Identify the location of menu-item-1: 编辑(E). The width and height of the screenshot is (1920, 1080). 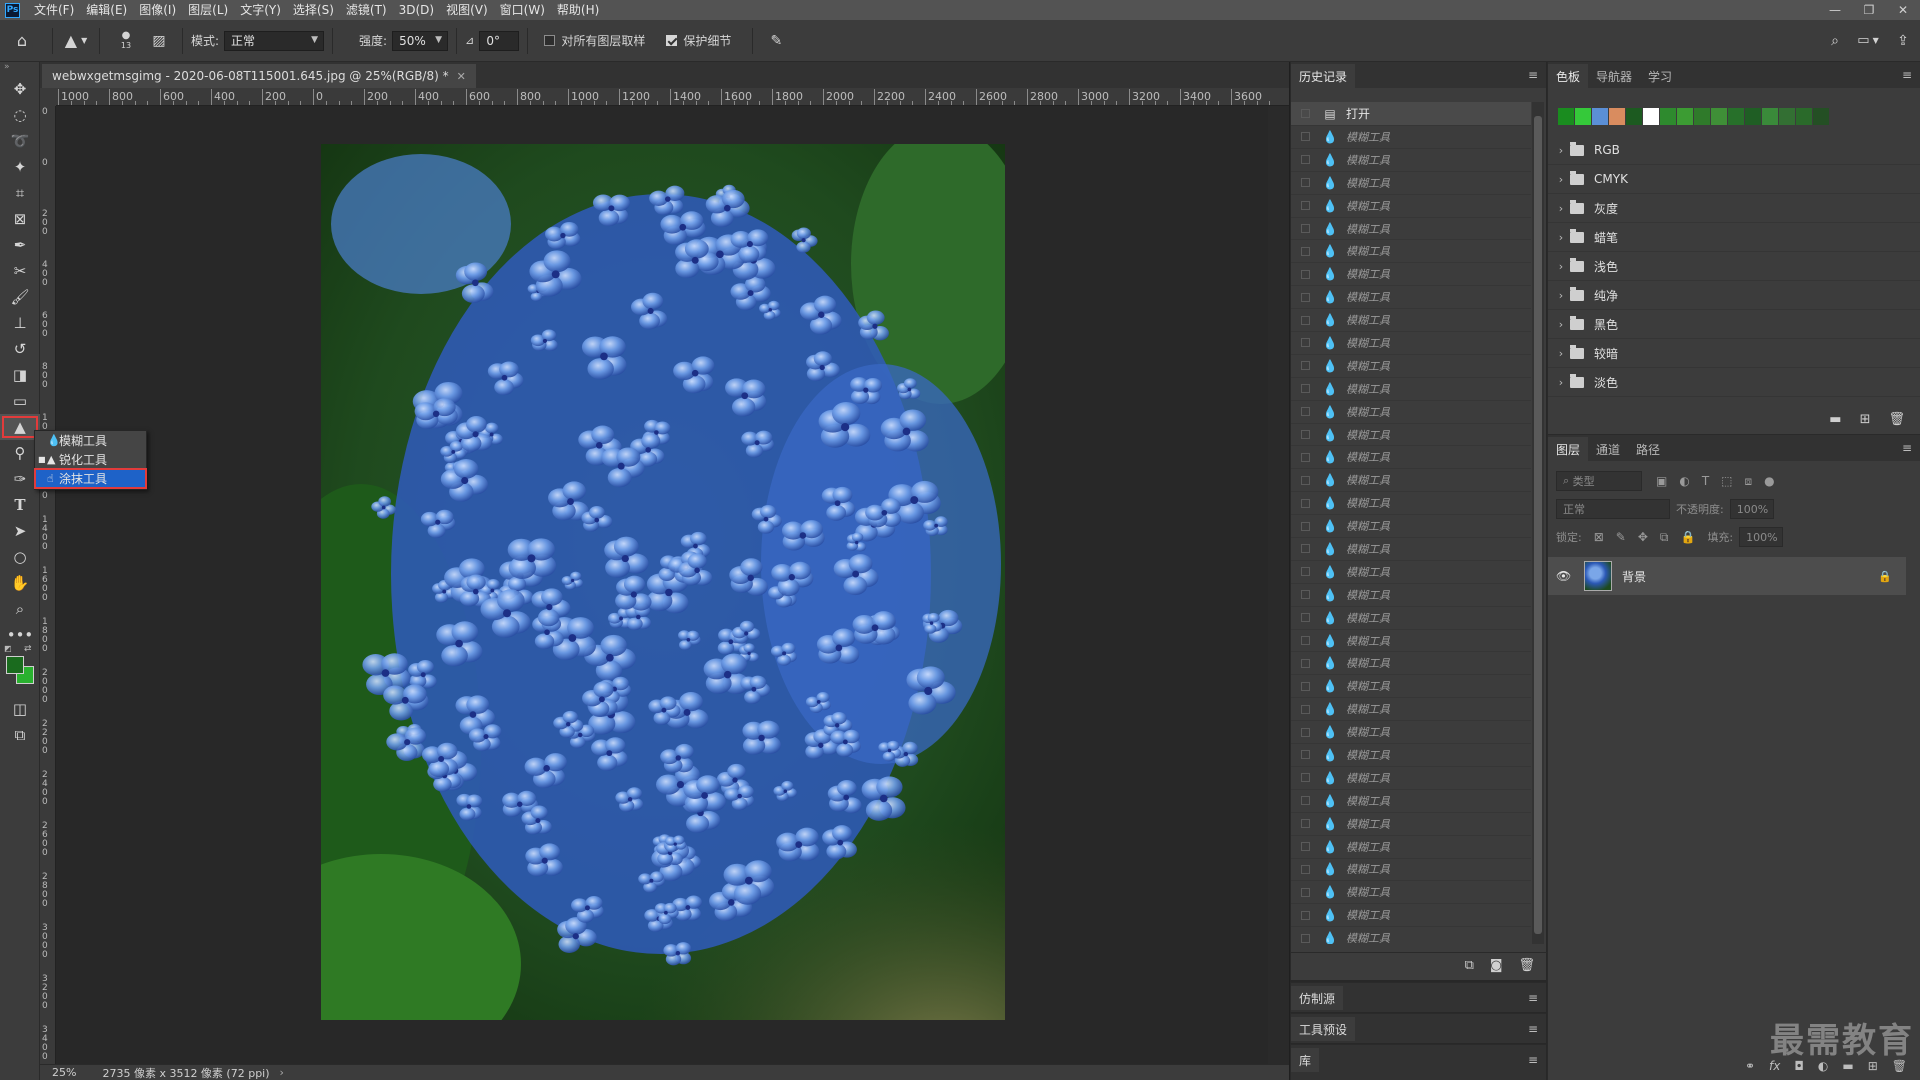
(106, 10).